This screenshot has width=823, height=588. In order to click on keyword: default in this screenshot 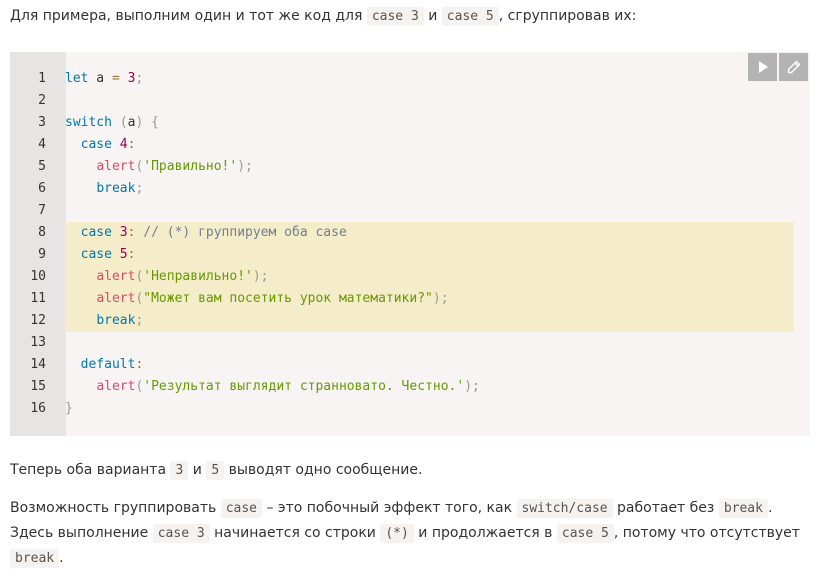, I will do `click(108, 364)`.